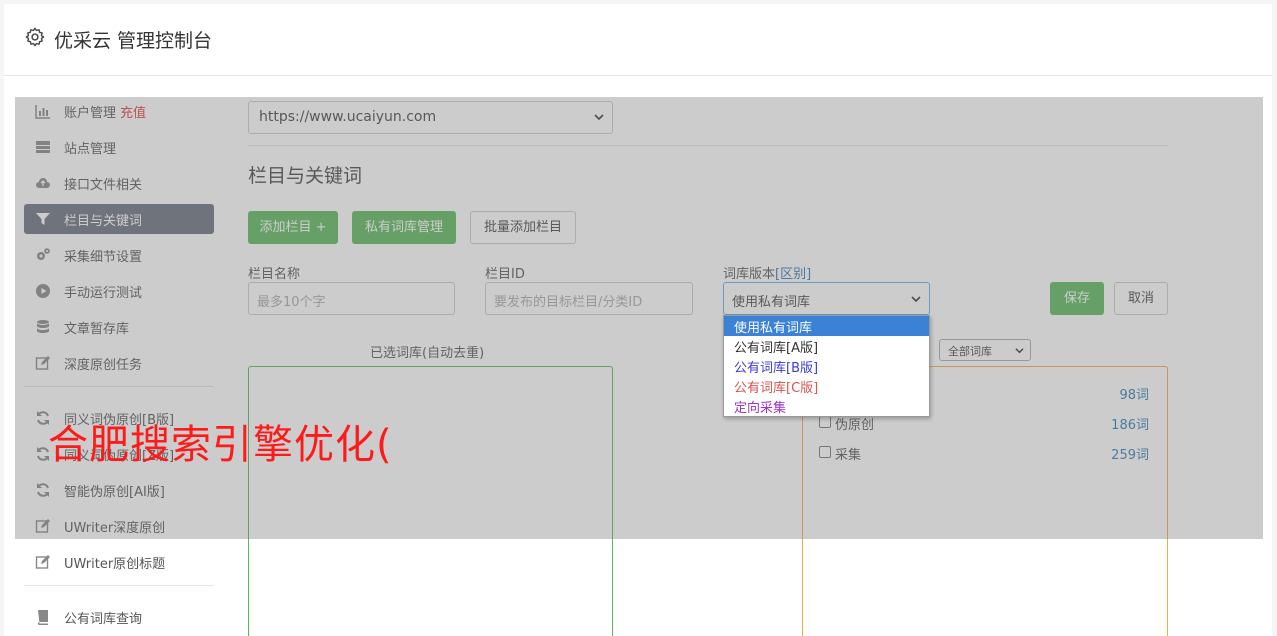 This screenshot has width=1277, height=636. Describe the element at coordinates (826, 326) in the screenshot. I see `dropdown-option: 使用私有词库` at that location.